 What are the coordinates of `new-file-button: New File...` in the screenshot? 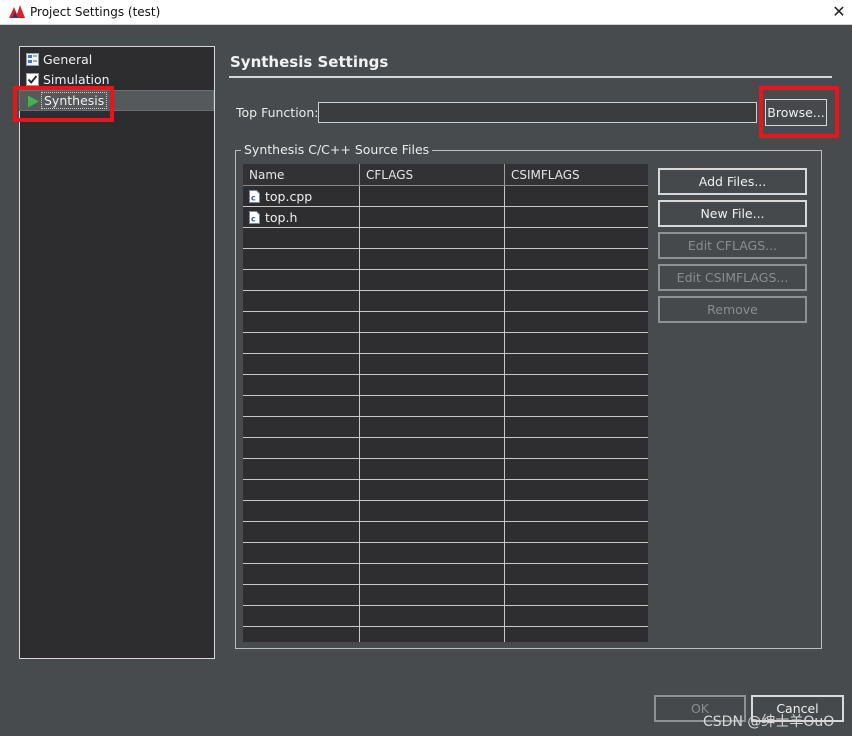 It's located at (732, 213).